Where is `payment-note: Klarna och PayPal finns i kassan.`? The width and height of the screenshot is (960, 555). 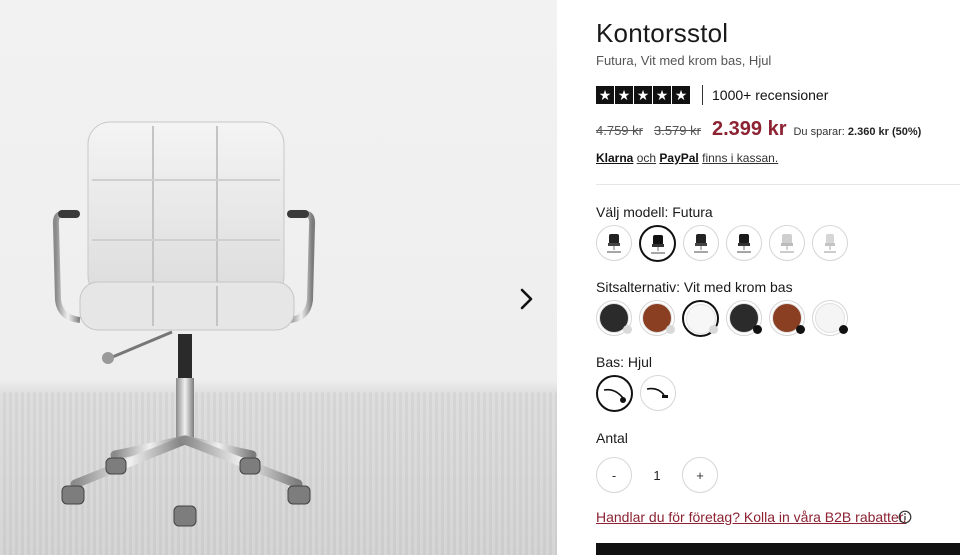
payment-note: Klarna och PayPal finns i kassan. is located at coordinates (687, 158).